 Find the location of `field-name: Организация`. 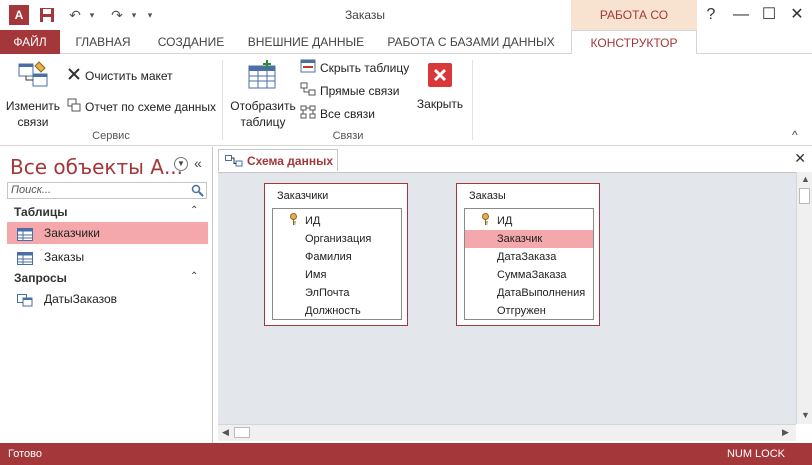

field-name: Организация is located at coordinates (338, 239).